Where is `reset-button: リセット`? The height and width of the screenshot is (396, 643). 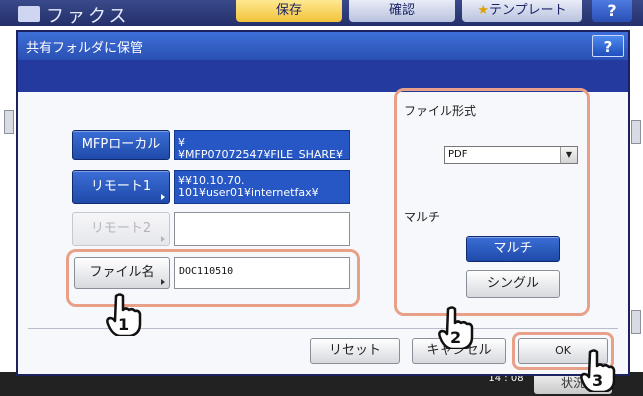
reset-button: リセット is located at coordinates (355, 351).